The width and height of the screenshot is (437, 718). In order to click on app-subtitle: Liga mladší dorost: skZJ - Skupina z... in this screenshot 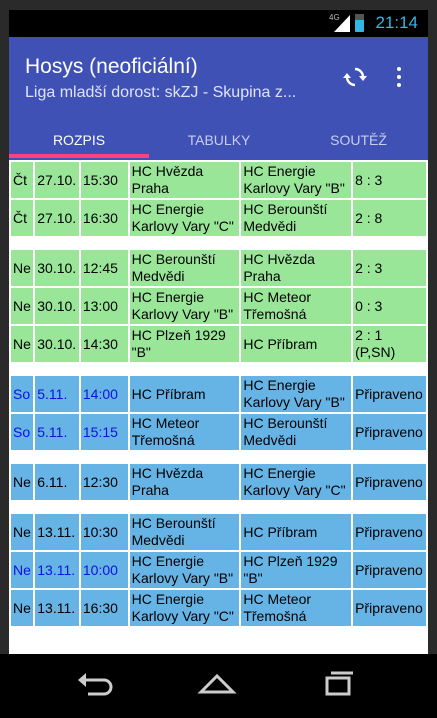, I will do `click(161, 92)`.